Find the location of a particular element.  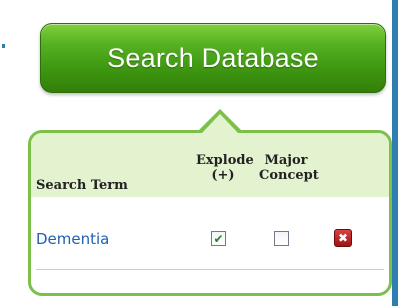

search-term-link: Dementia is located at coordinates (72, 239).